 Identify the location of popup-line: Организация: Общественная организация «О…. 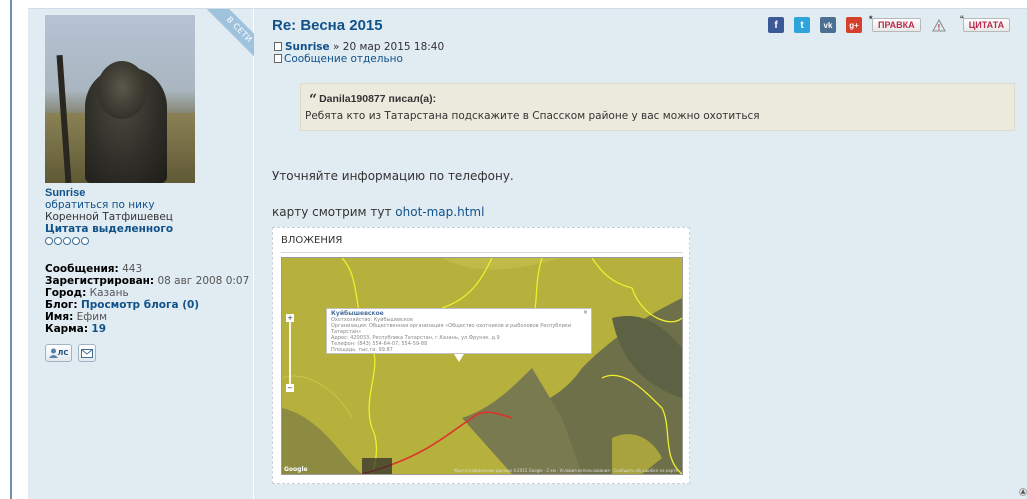
(451, 329).